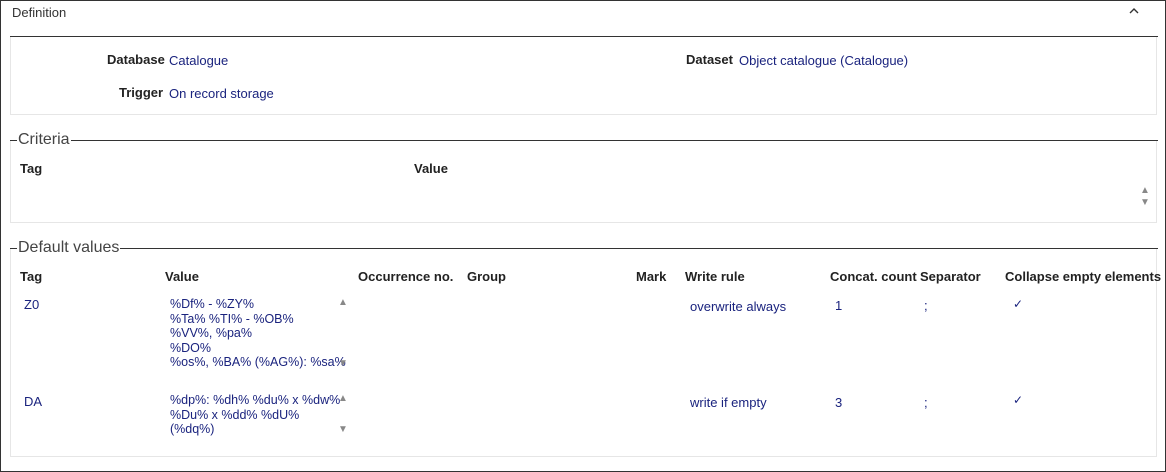 Image resolution: width=1166 pixels, height=472 pixels. Describe the element at coordinates (141, 92) in the screenshot. I see `trigger-label: Trigger` at that location.